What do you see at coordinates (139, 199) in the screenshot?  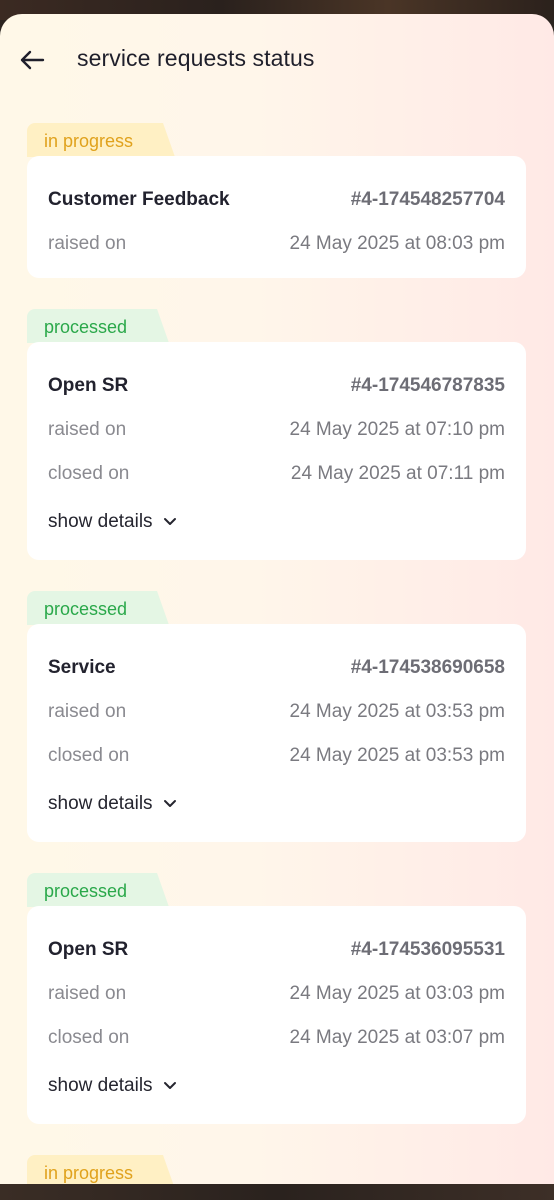 I see `request-name: Customer Feedback` at bounding box center [139, 199].